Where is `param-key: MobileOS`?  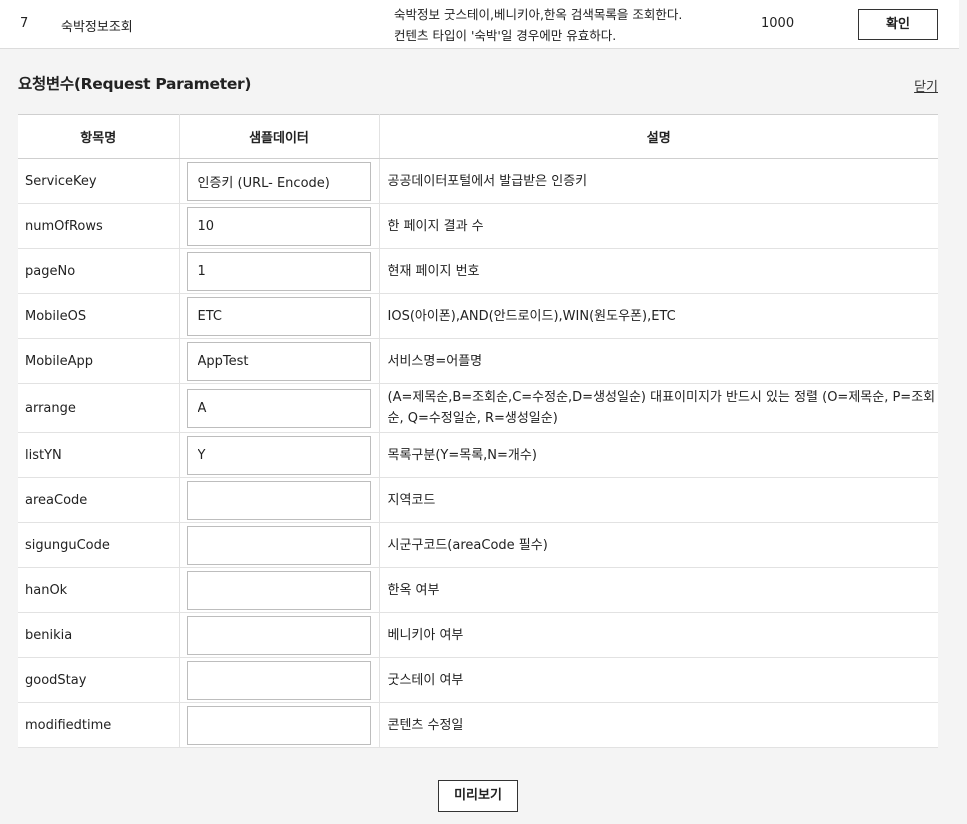
param-key: MobileOS is located at coordinates (99, 316).